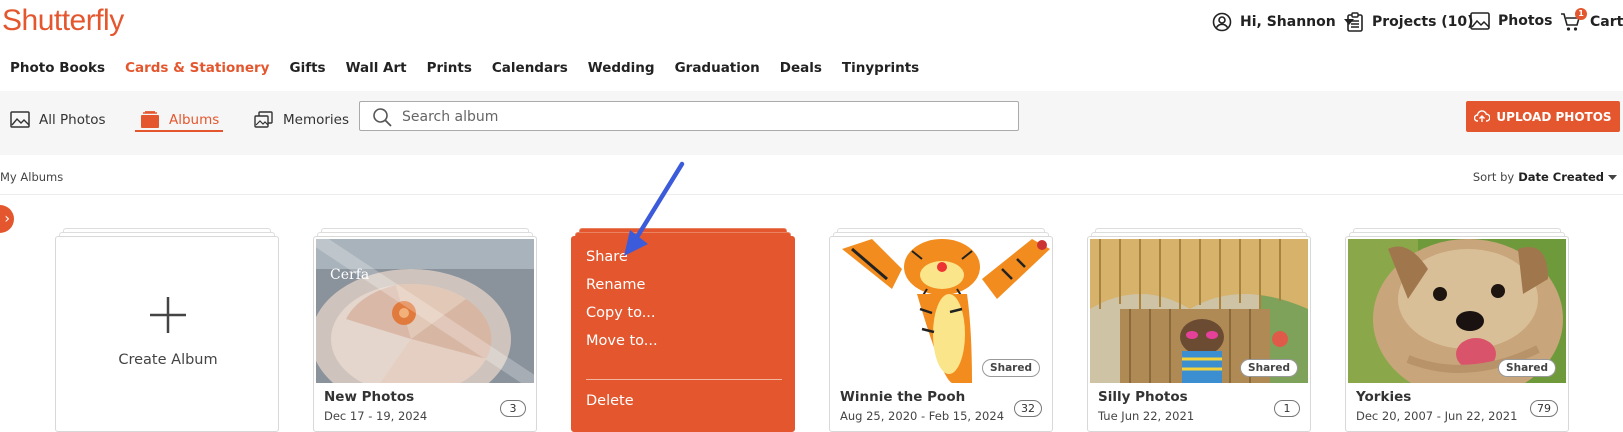 The image size is (1623, 432). I want to click on album-title: Yorkies, so click(1384, 397).